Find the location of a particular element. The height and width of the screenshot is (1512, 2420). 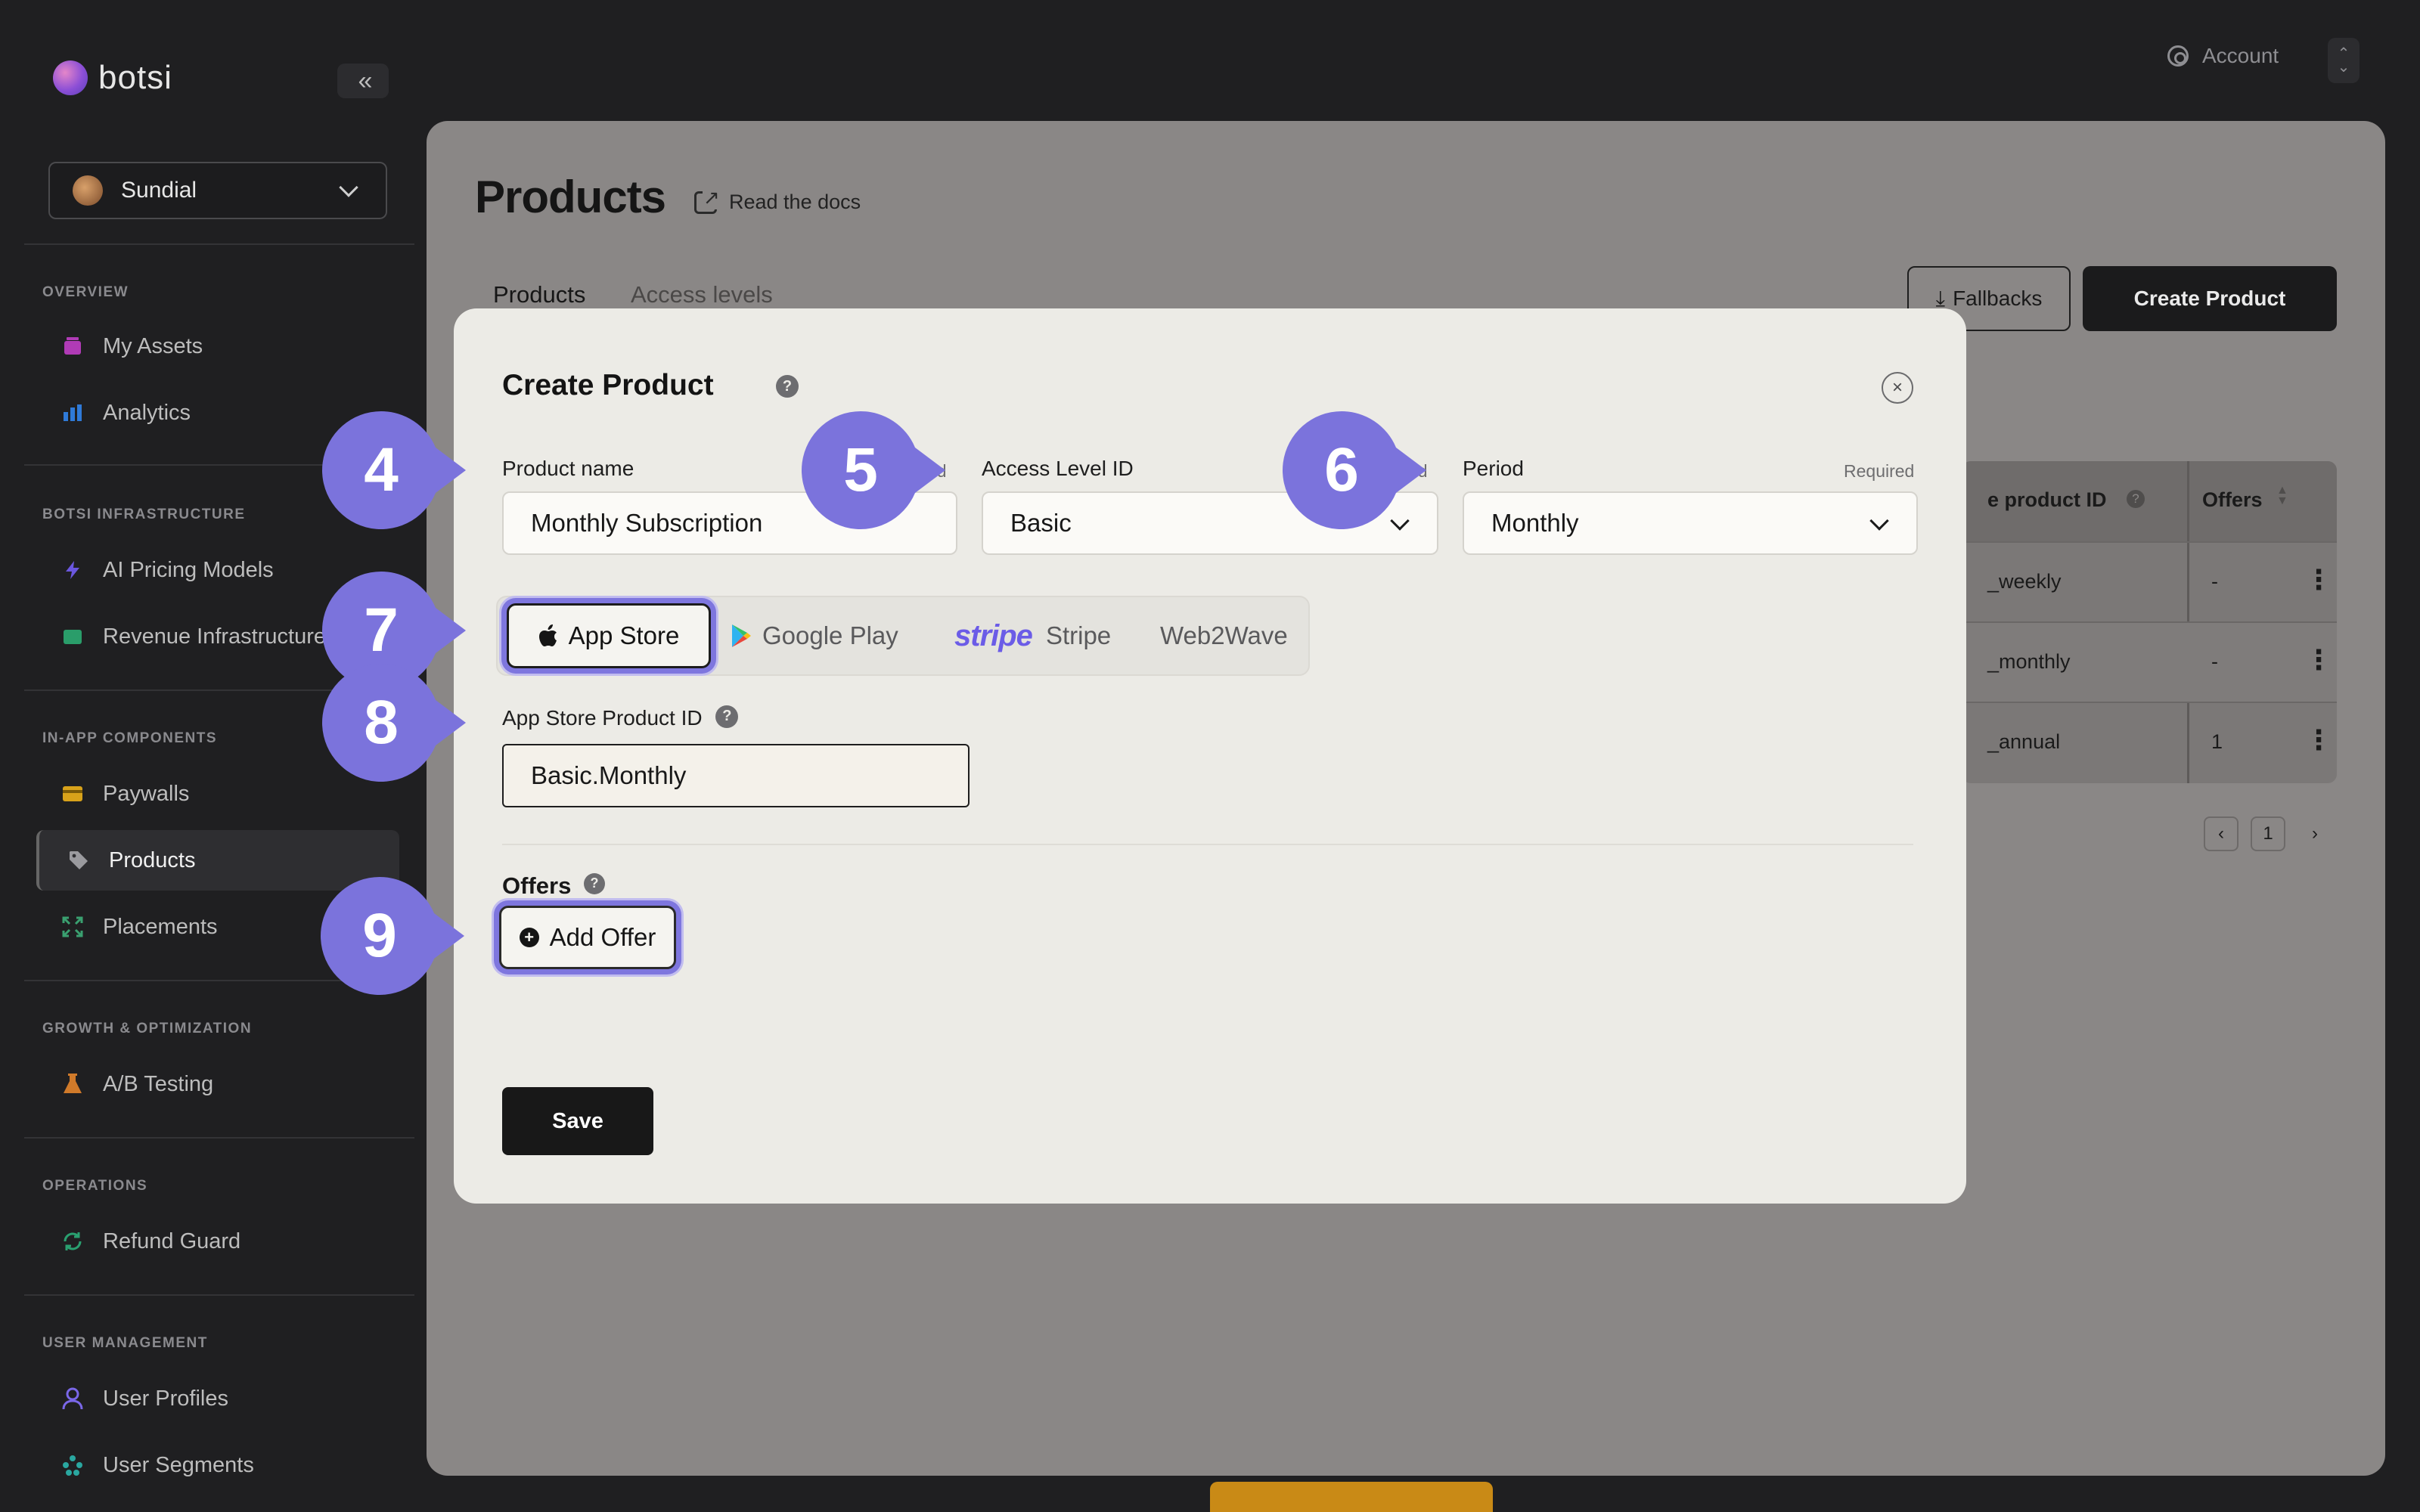

callout-number: 9 is located at coordinates (379, 935).